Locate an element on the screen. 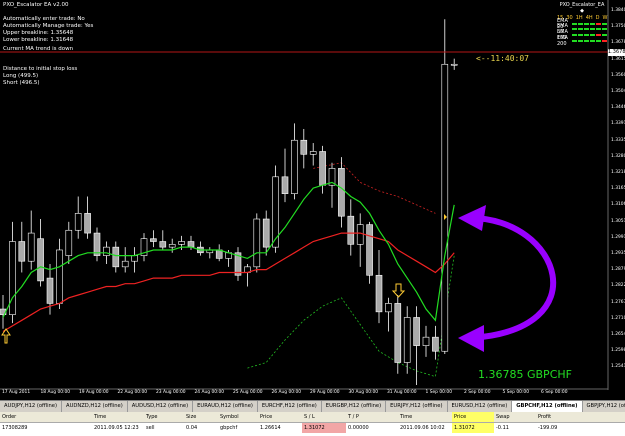  time-tick: 1 Sep 00:00 is located at coordinates (439, 392).